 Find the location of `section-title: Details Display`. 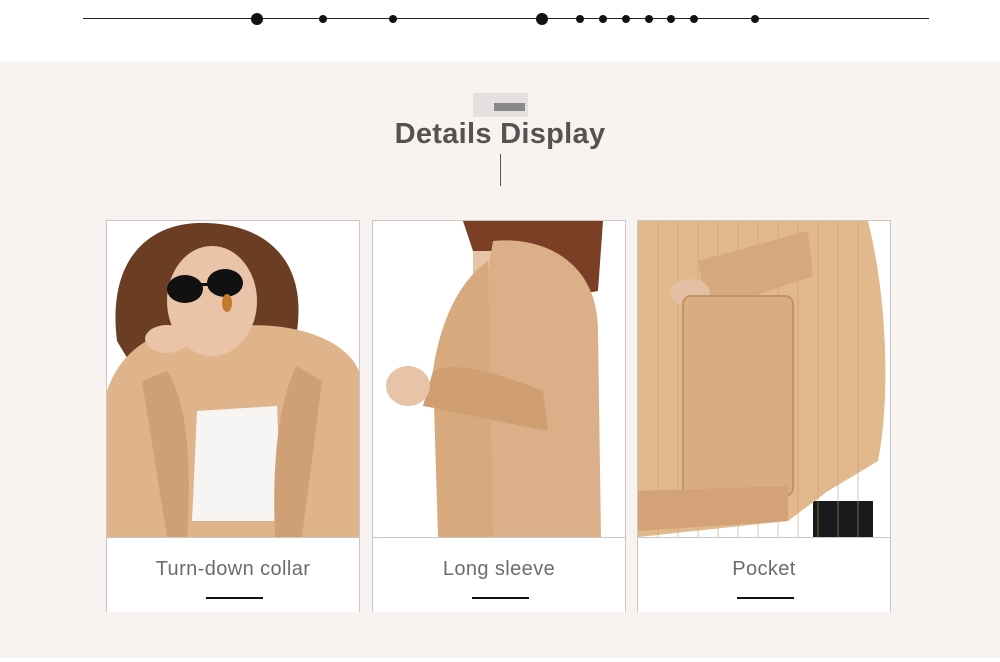

section-title: Details Display is located at coordinates (500, 134).